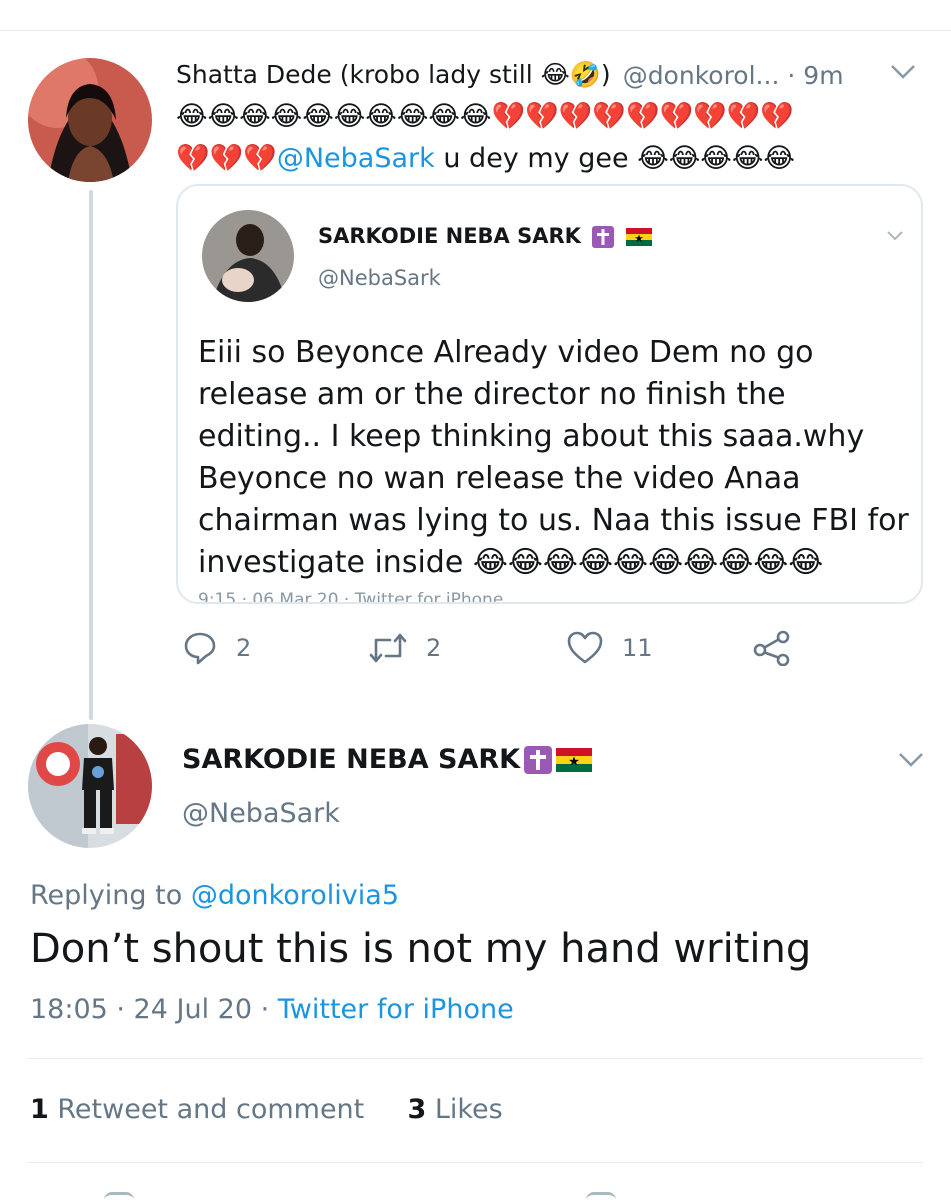 The image size is (951, 1200). Describe the element at coordinates (226, 158) in the screenshot. I see `emoji-line-2: 💔💔💔` at that location.